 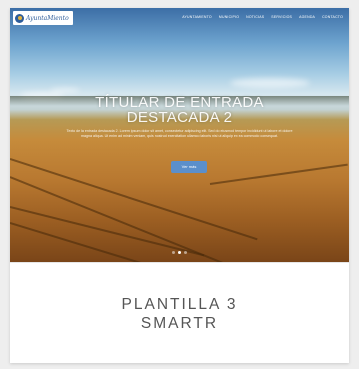 What do you see at coordinates (229, 17) in the screenshot?
I see `nav-link-municipio: MUNICIPIO` at bounding box center [229, 17].